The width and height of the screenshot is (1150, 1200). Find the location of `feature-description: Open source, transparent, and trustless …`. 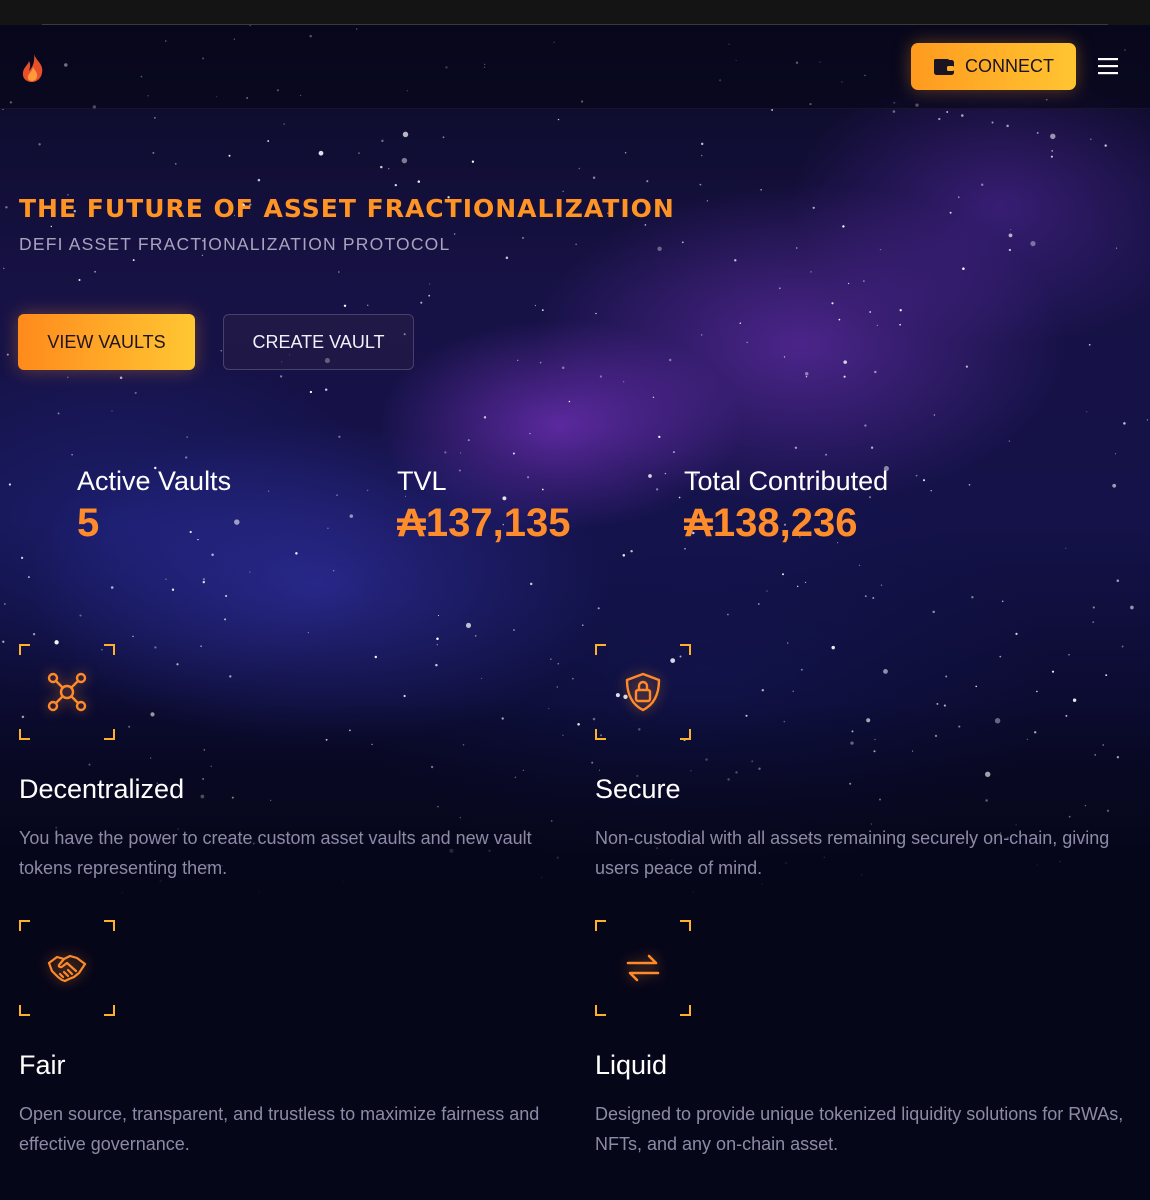

feature-description: Open source, transparent, and trustless … is located at coordinates (279, 1129).